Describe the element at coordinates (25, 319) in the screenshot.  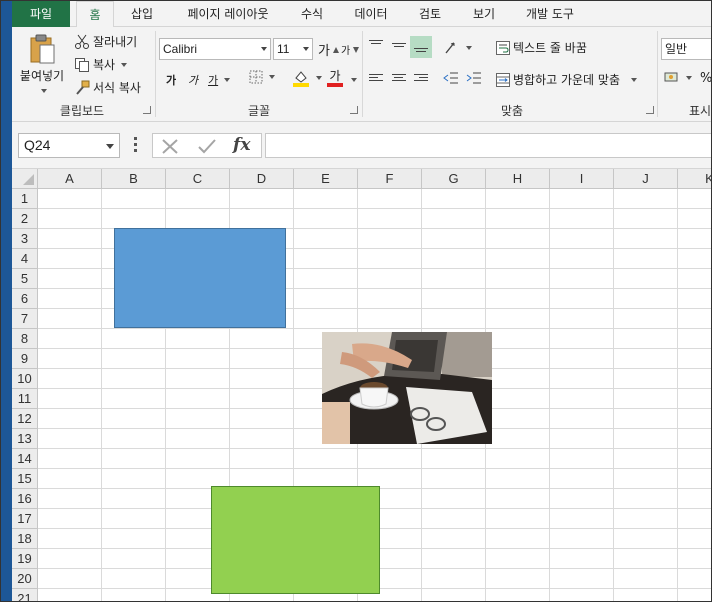
I see `row-header-7: 7` at that location.